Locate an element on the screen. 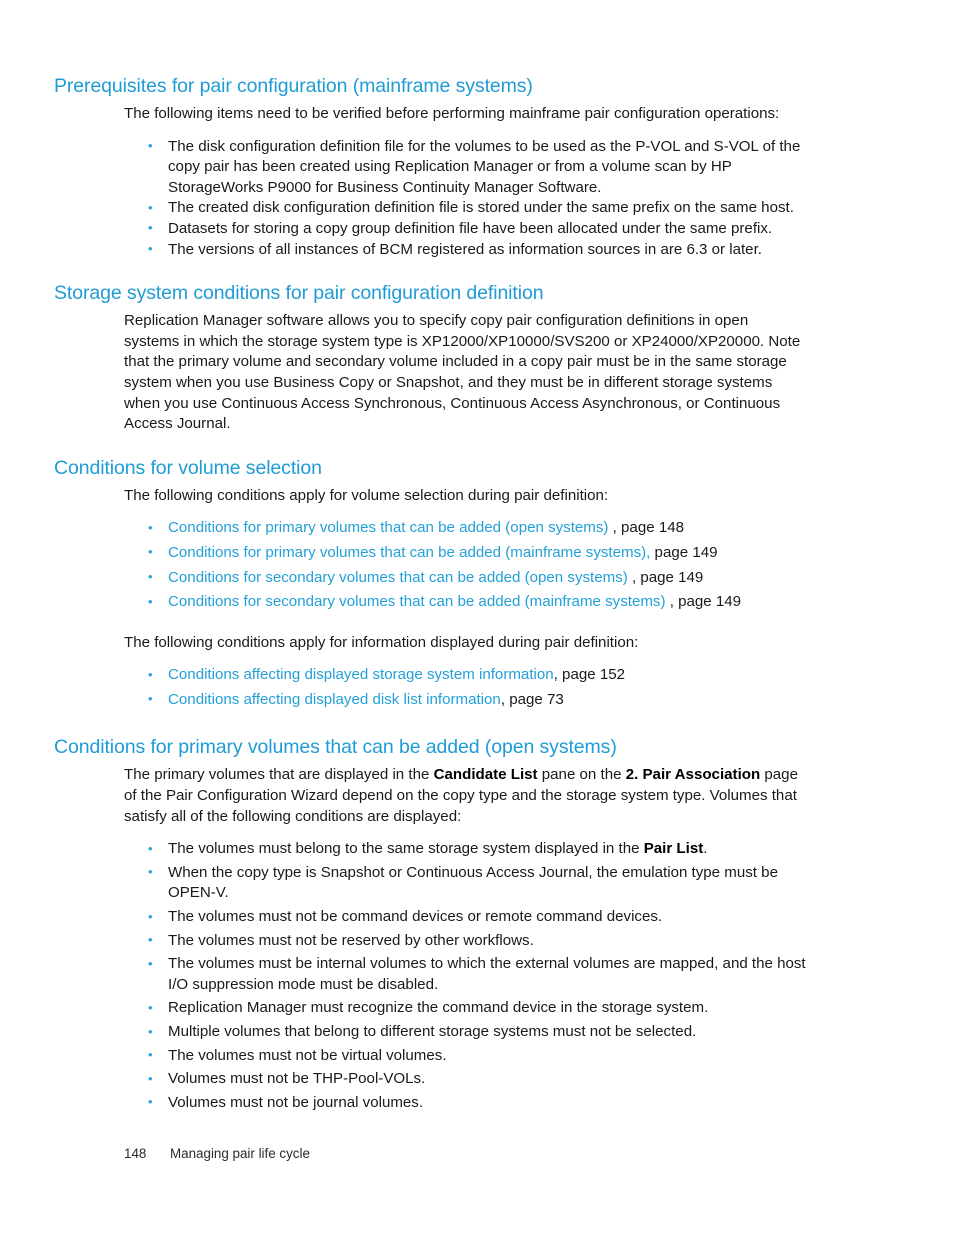 Image resolution: width=954 pixels, height=1235 pixels. paragraph-text-part: pane on the is located at coordinates (581, 775).